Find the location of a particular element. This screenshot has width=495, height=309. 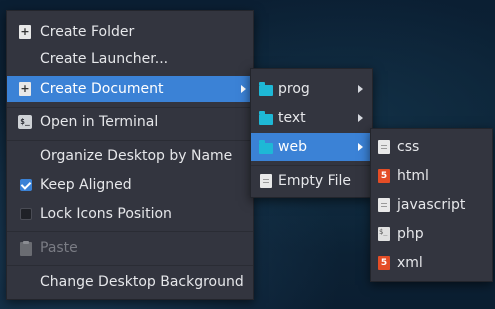

menu-item-label: Paste is located at coordinates (59, 248).